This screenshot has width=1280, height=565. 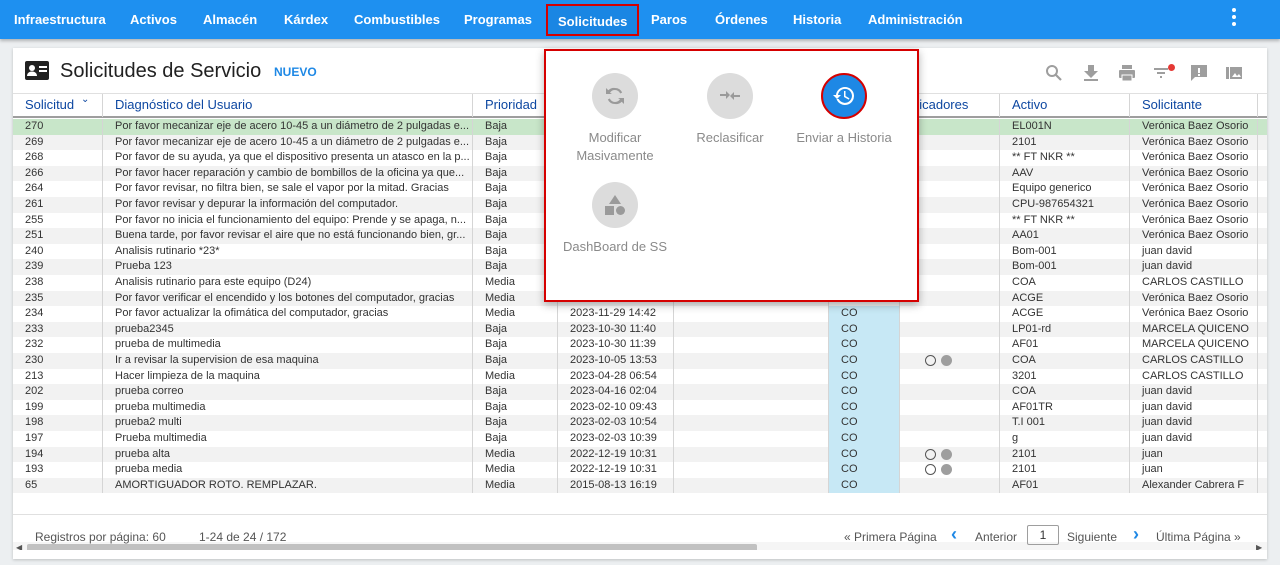 I want to click on records-range: 1-24 de 24 / 172, so click(x=243, y=537).